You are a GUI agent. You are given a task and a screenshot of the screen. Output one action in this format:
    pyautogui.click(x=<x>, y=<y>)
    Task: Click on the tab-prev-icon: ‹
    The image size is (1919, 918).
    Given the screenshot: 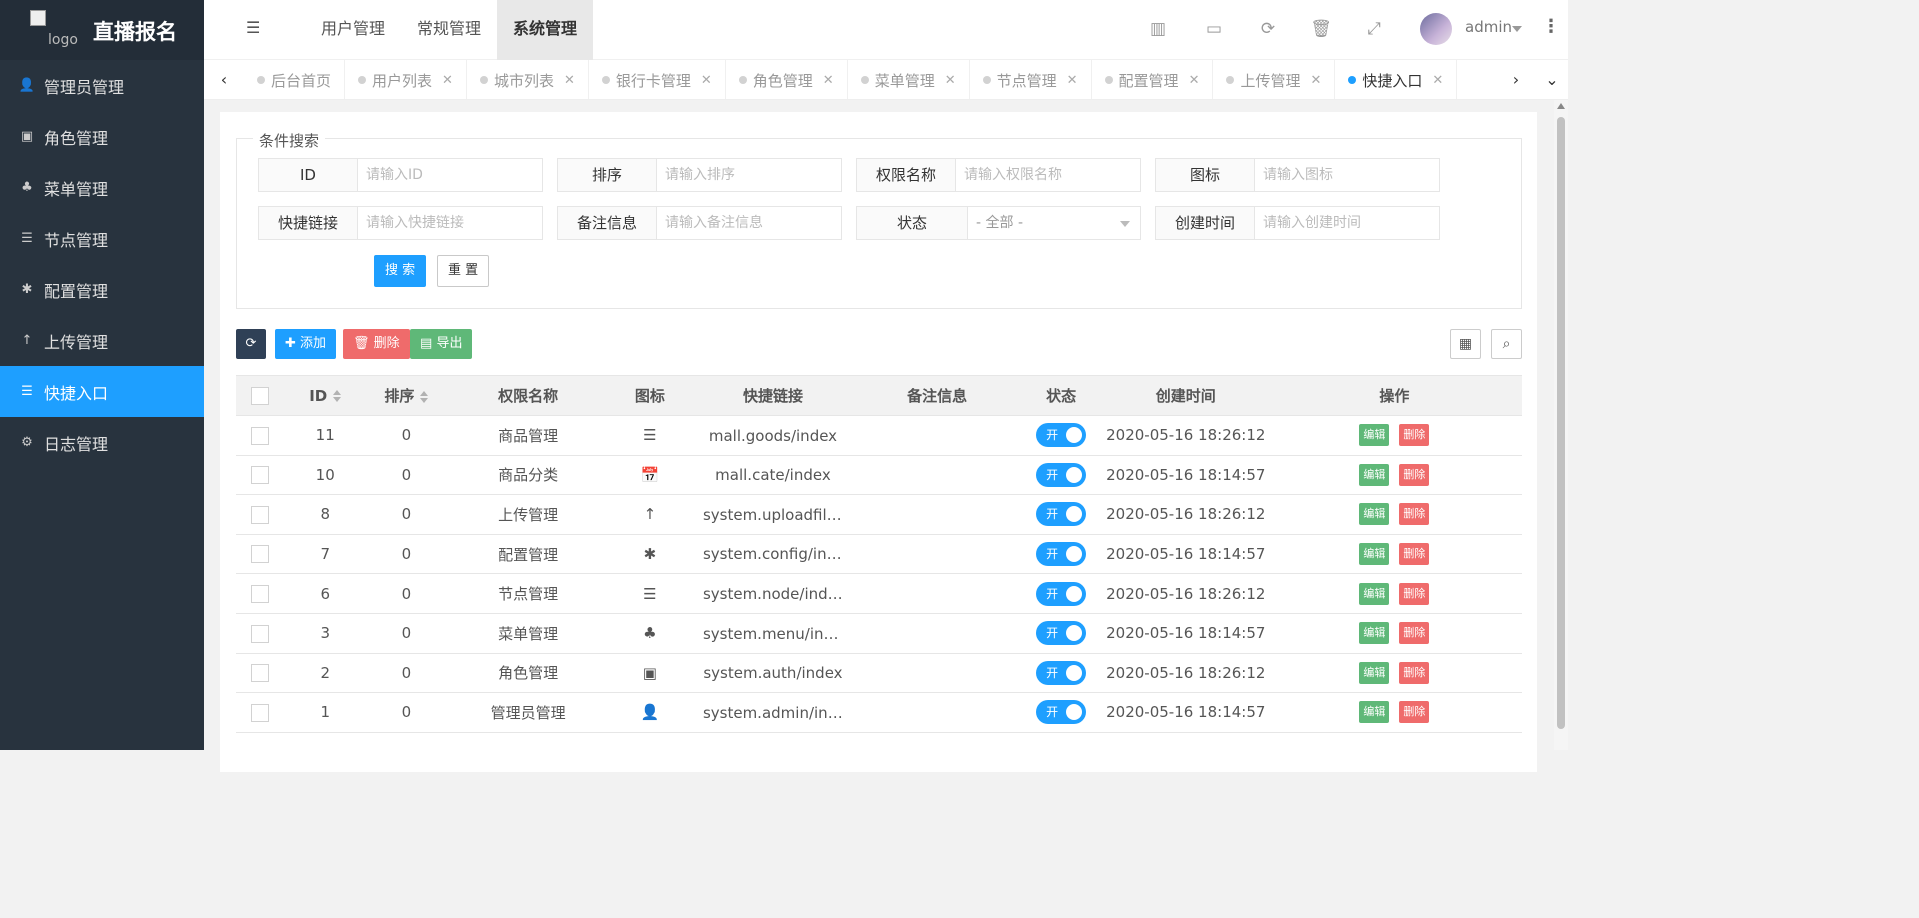 What is the action you would take?
    pyautogui.click(x=224, y=79)
    